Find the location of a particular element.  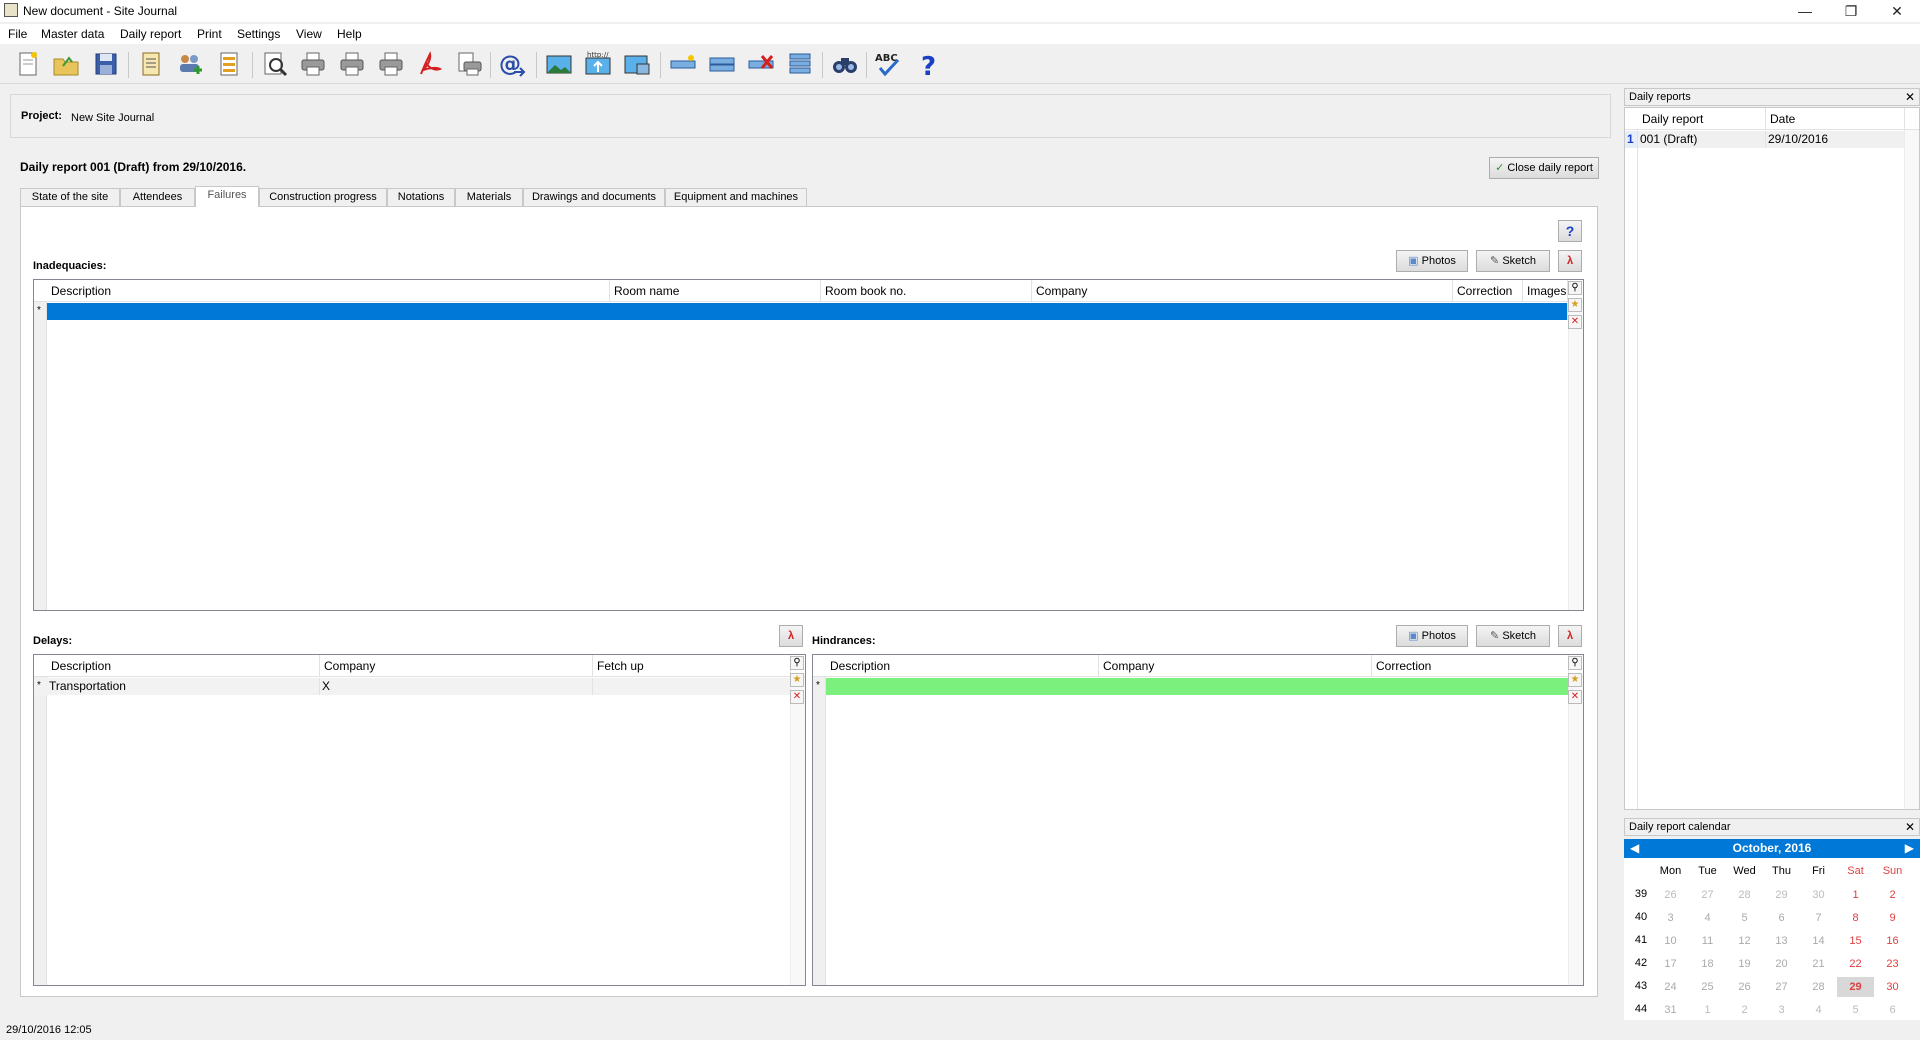

column-header: Room name is located at coordinates (715, 291).